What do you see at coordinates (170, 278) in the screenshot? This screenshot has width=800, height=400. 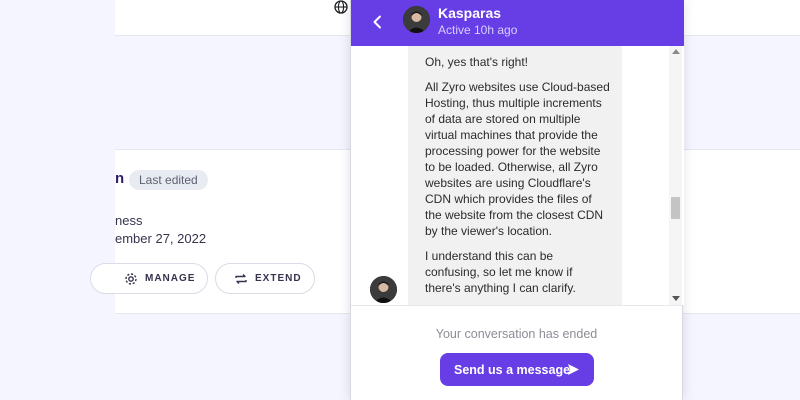 I see `manage-button-label: MANAGE` at bounding box center [170, 278].